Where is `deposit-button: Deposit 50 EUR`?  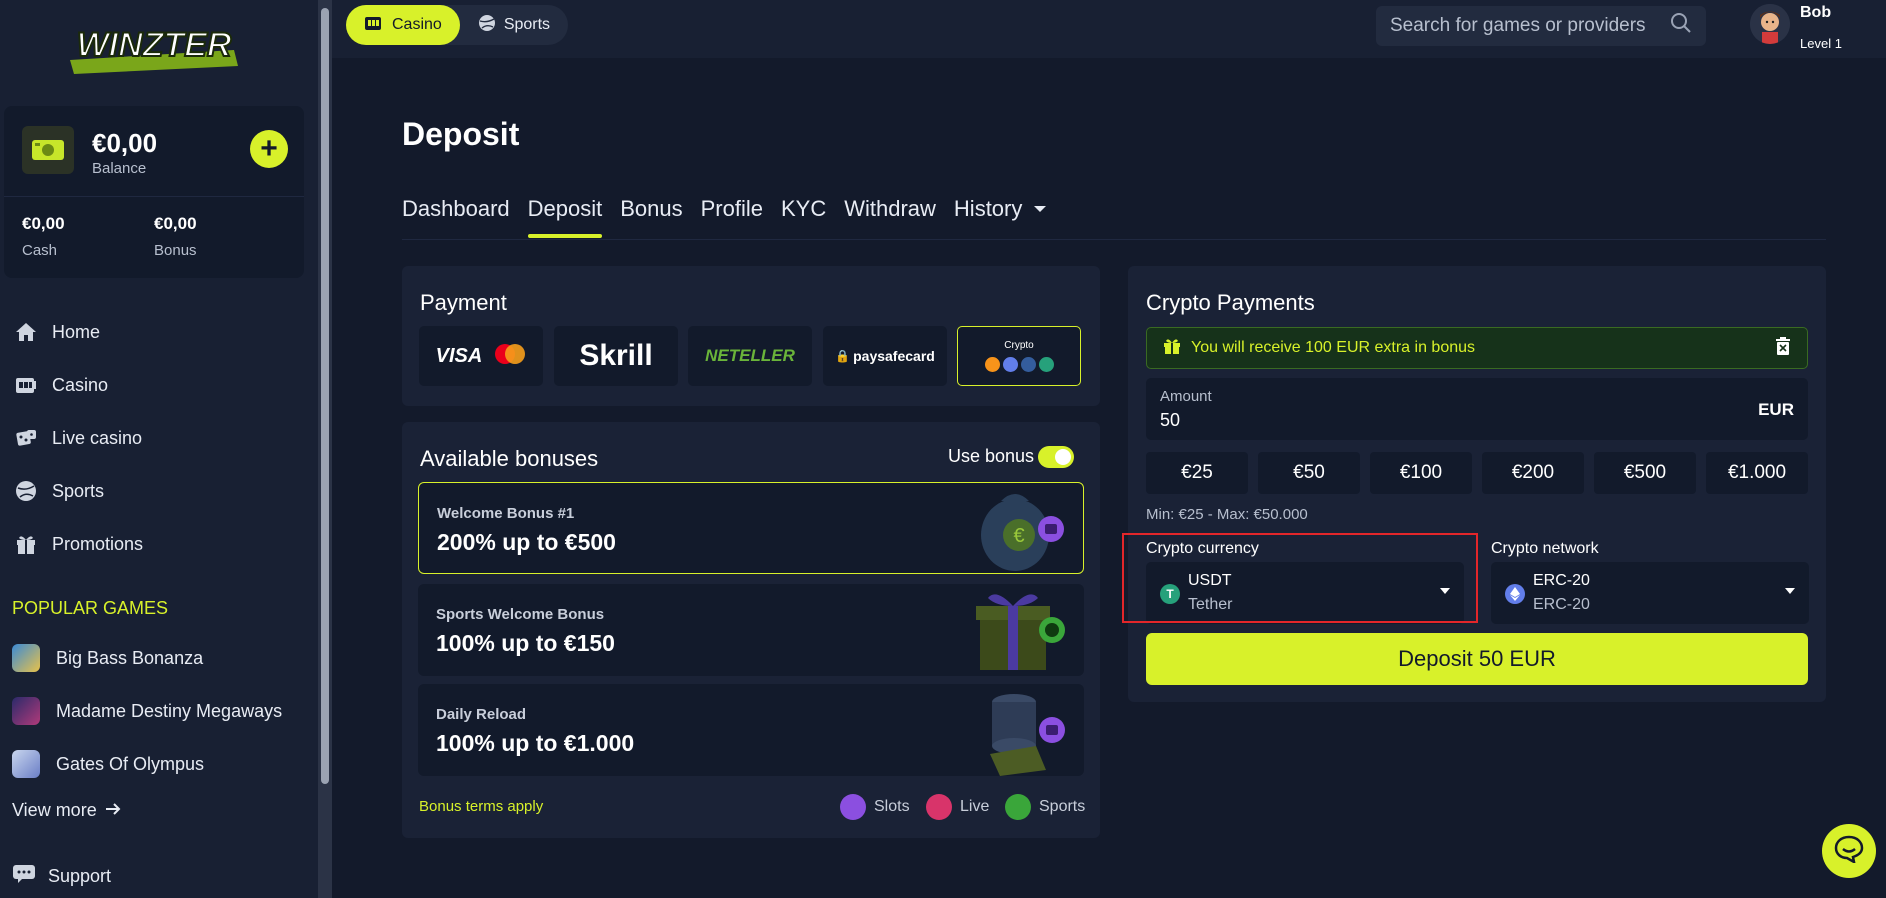
deposit-button: Deposit 50 EUR is located at coordinates (1477, 659).